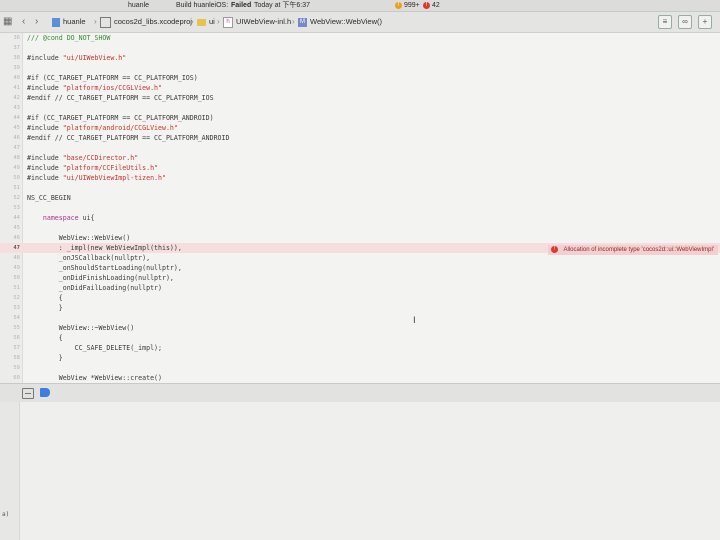 This screenshot has width=720, height=540. What do you see at coordinates (360, 148) in the screenshot?
I see `code-line: 47` at bounding box center [360, 148].